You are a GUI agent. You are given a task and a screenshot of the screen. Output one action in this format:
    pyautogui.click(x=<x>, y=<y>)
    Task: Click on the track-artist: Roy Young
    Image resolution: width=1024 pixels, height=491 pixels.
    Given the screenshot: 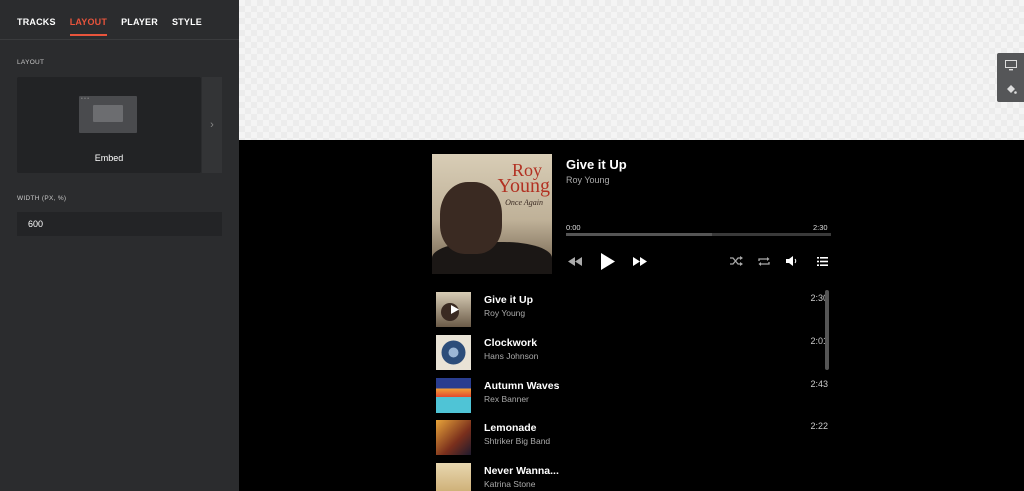 What is the action you would take?
    pyautogui.click(x=505, y=313)
    